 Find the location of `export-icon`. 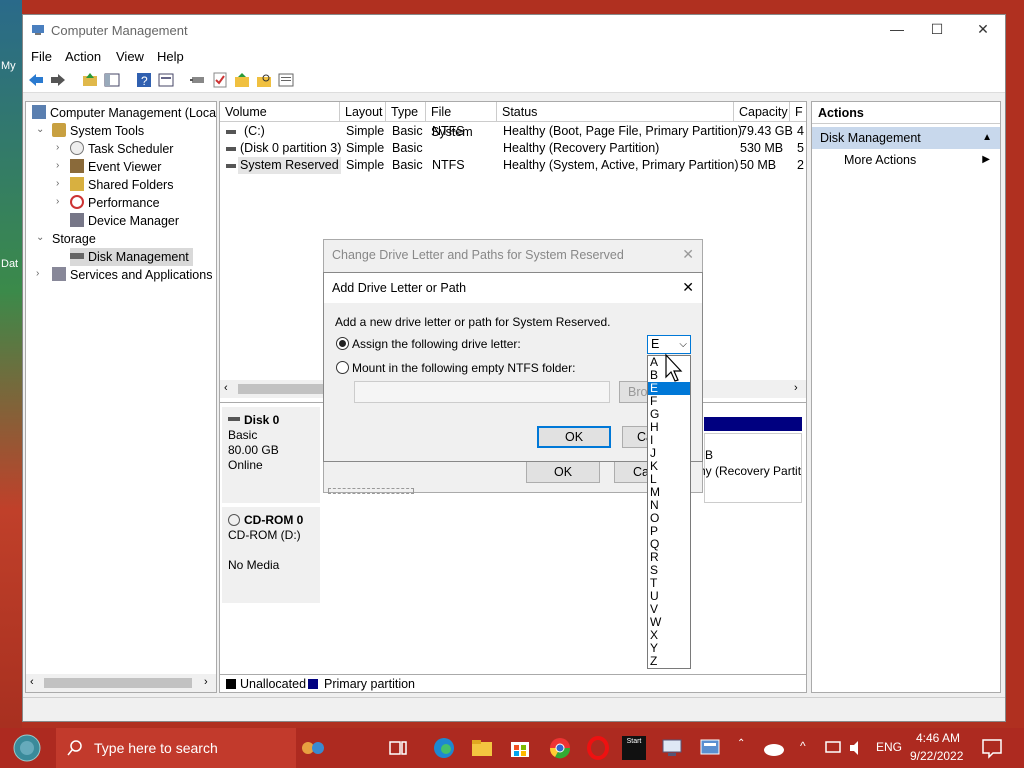

export-icon is located at coordinates (242, 80).